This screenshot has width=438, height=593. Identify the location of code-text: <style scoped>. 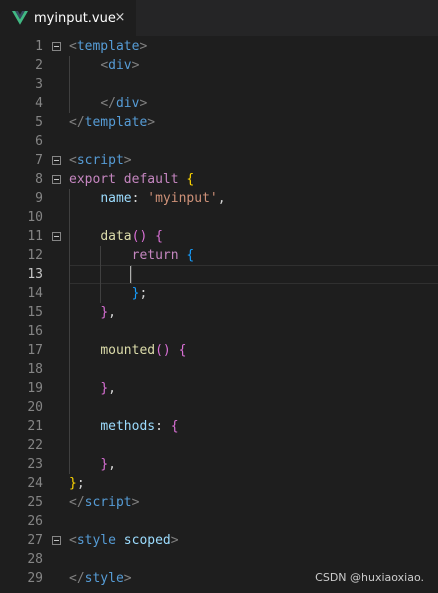
(124, 540).